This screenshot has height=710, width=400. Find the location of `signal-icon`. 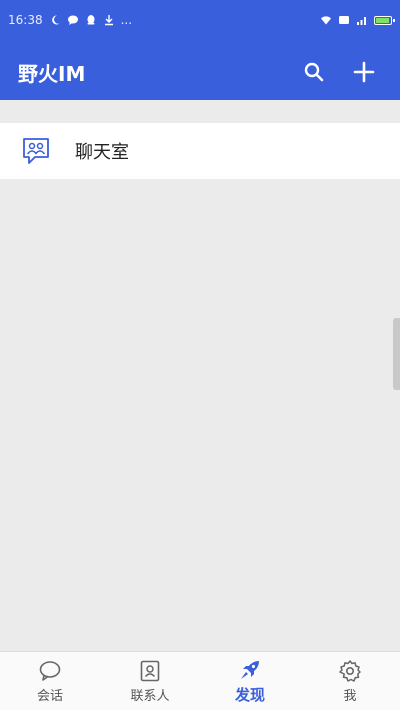

signal-icon is located at coordinates (361, 21).